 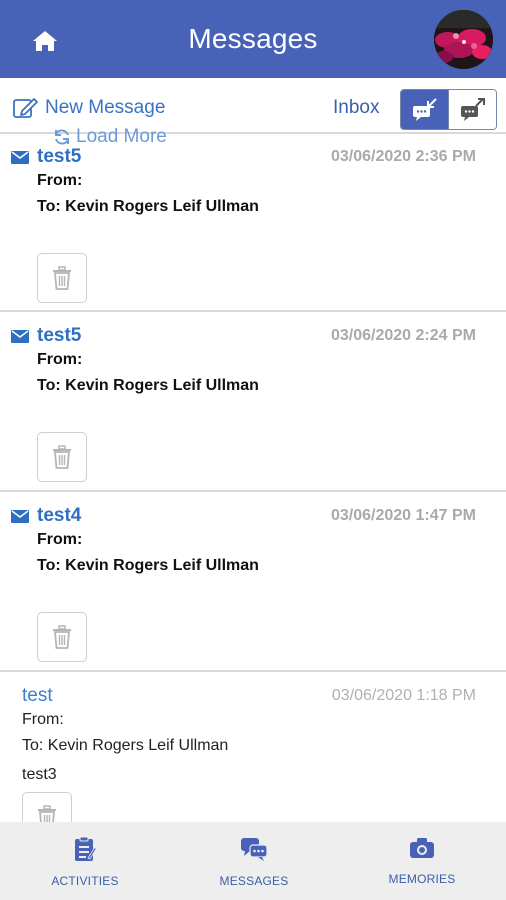 I want to click on tab-label: MESSAGES, so click(x=254, y=881).